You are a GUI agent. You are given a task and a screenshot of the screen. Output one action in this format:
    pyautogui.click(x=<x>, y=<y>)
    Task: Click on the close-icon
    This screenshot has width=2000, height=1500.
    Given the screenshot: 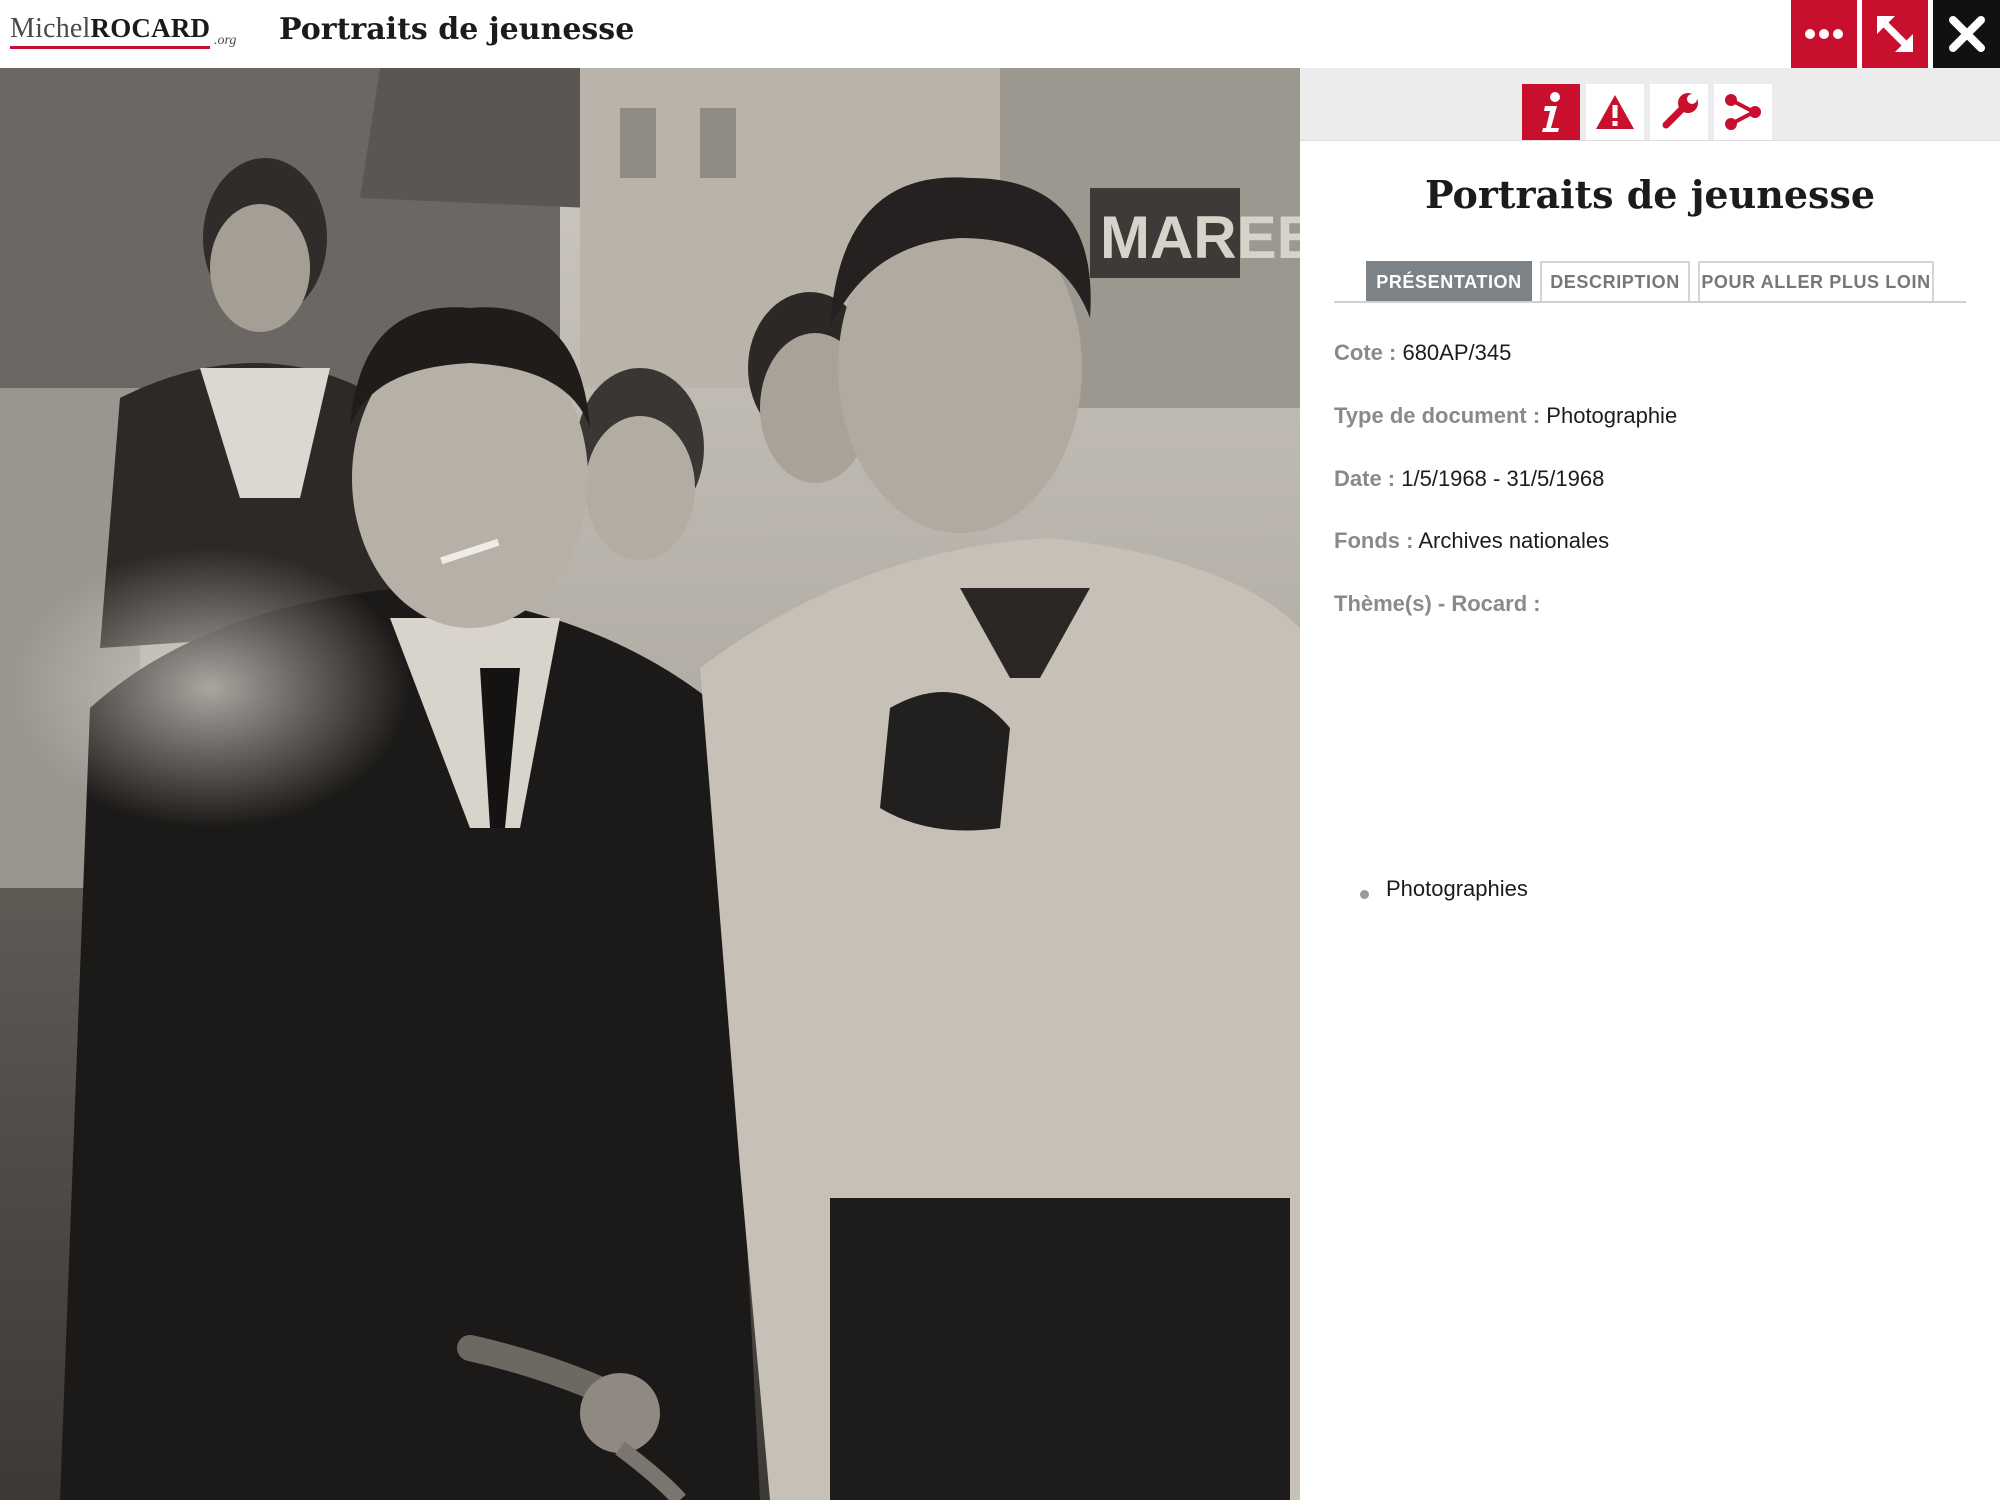 What is the action you would take?
    pyautogui.click(x=1966, y=34)
    